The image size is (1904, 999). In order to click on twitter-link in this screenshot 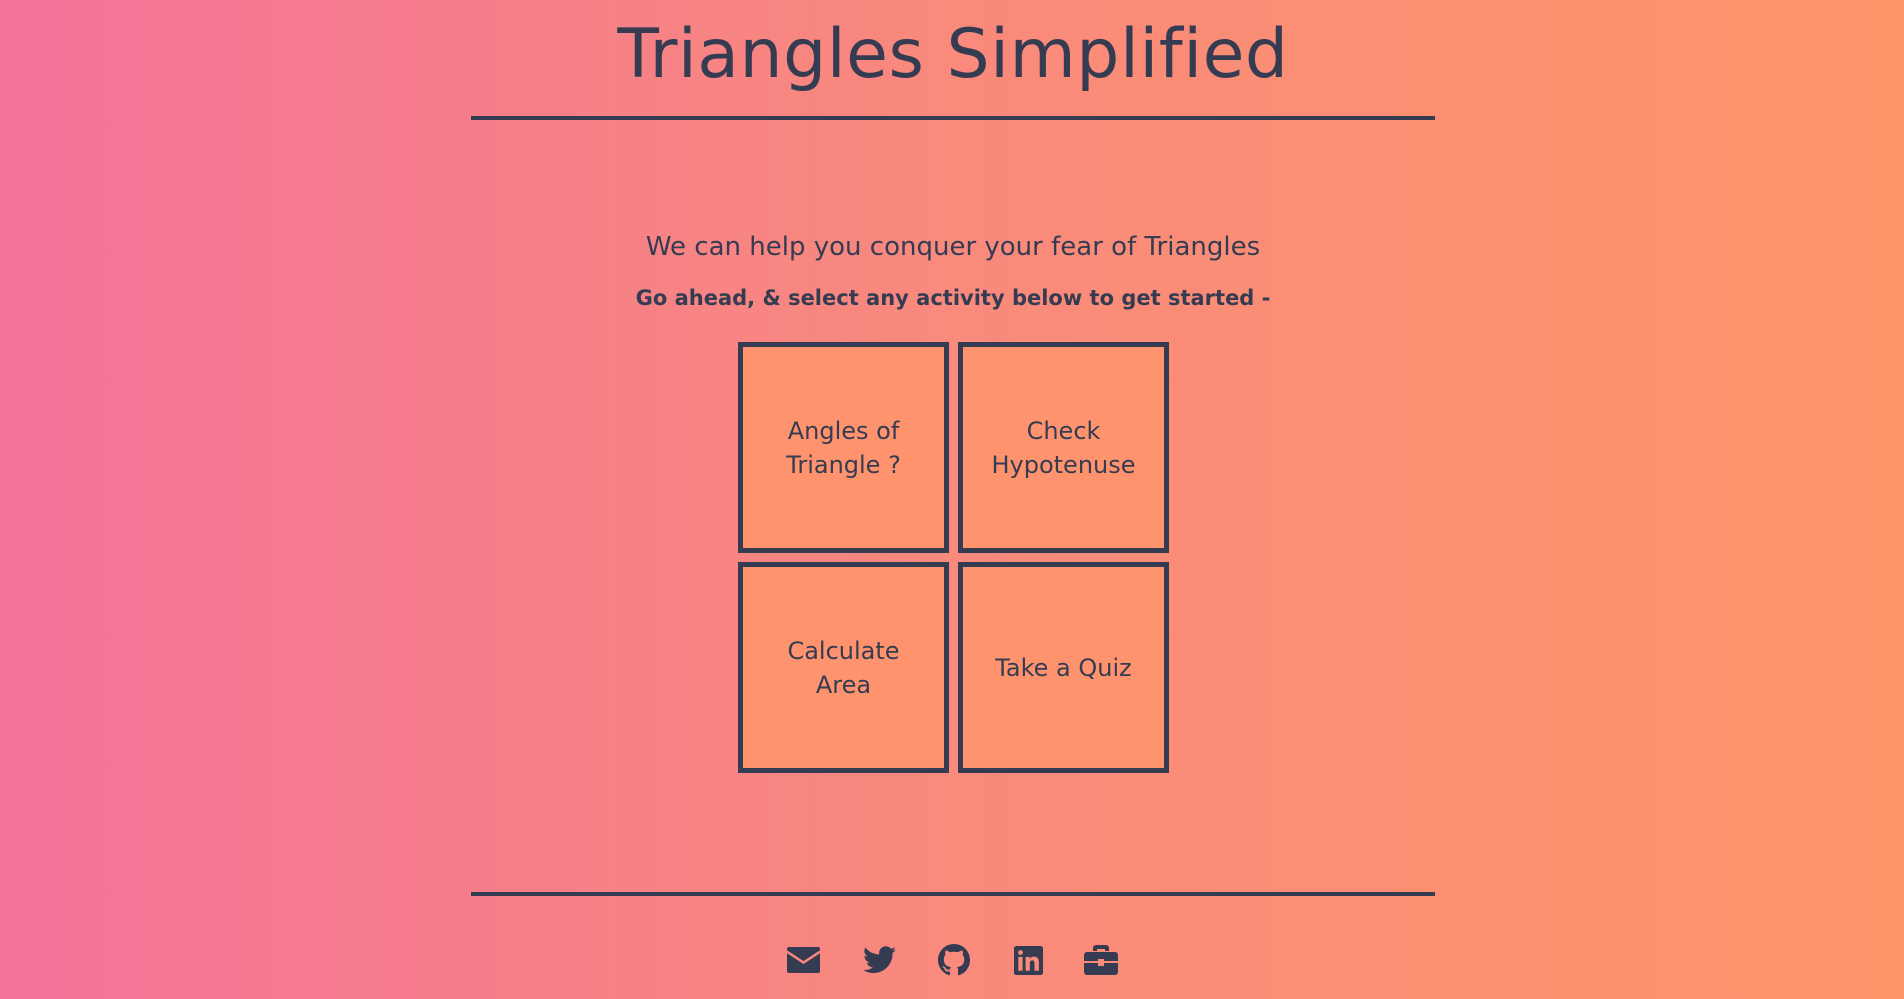, I will do `click(879, 960)`.